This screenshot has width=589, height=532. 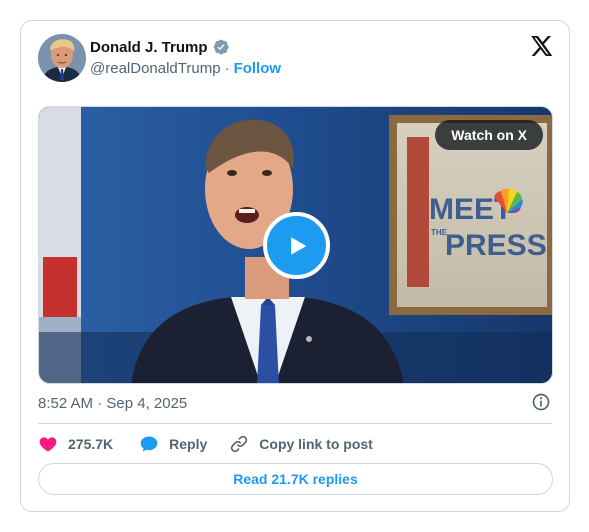 I want to click on follow-button: Follow, so click(x=258, y=68).